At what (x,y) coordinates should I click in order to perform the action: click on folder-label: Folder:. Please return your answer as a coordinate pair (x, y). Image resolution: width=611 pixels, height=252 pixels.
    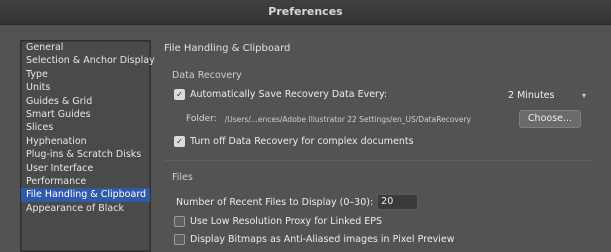
    Looking at the image, I should click on (201, 119).